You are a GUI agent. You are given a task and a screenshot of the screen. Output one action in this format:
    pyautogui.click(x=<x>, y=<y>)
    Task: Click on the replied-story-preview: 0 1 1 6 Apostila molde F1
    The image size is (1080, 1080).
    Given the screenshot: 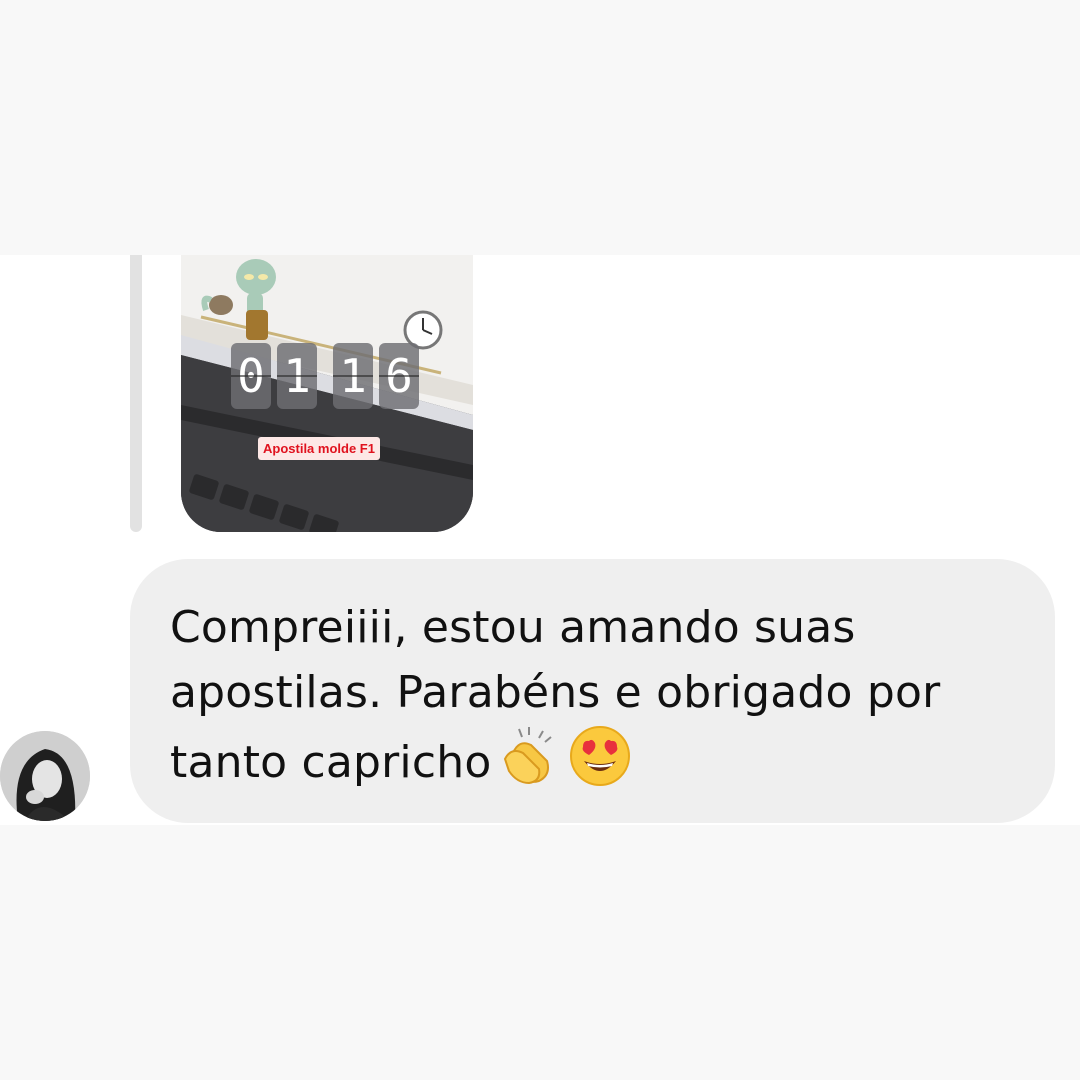 What is the action you would take?
    pyautogui.click(x=327, y=393)
    